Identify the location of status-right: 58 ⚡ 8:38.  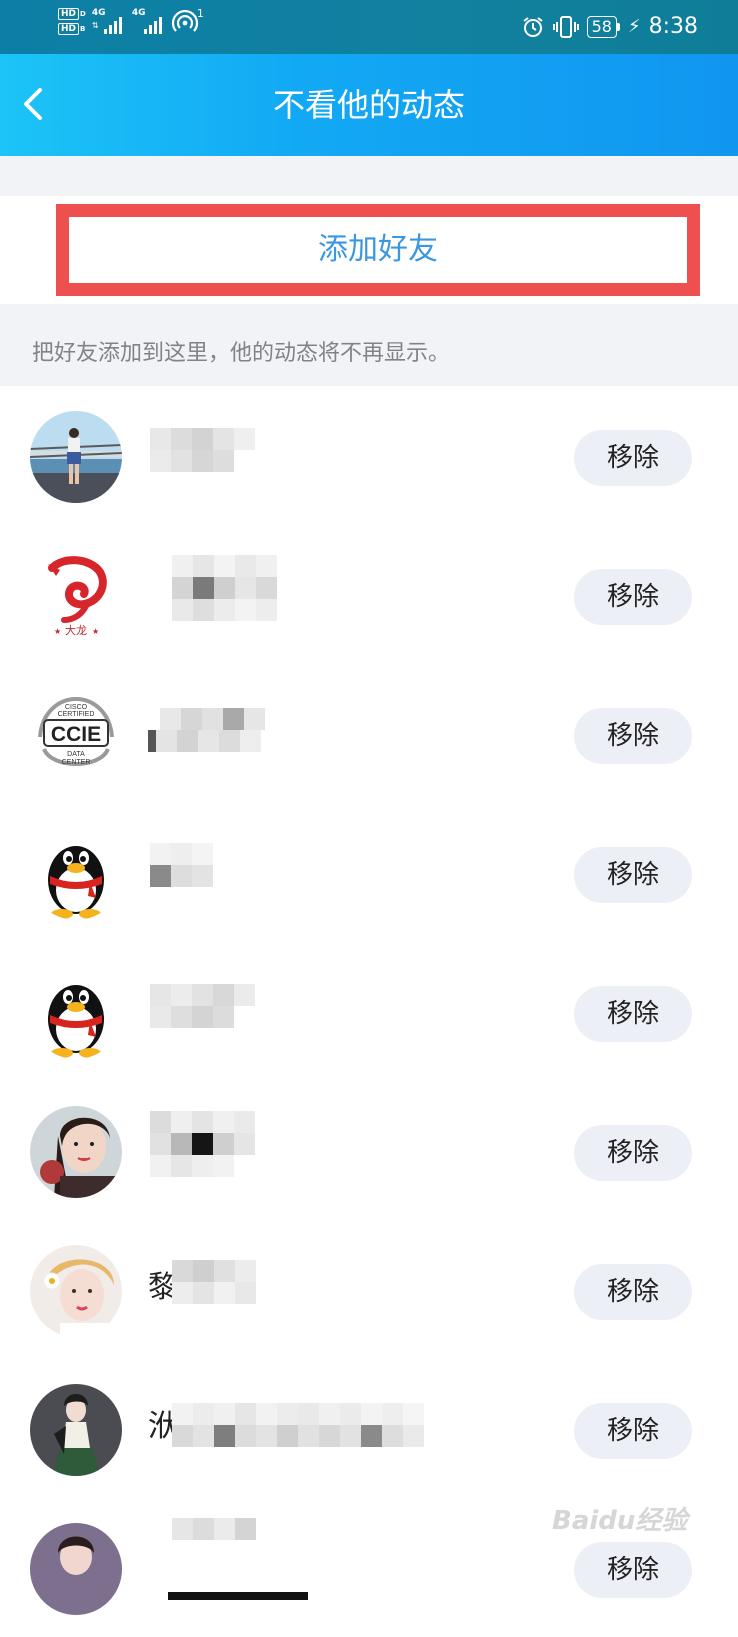
(609, 27).